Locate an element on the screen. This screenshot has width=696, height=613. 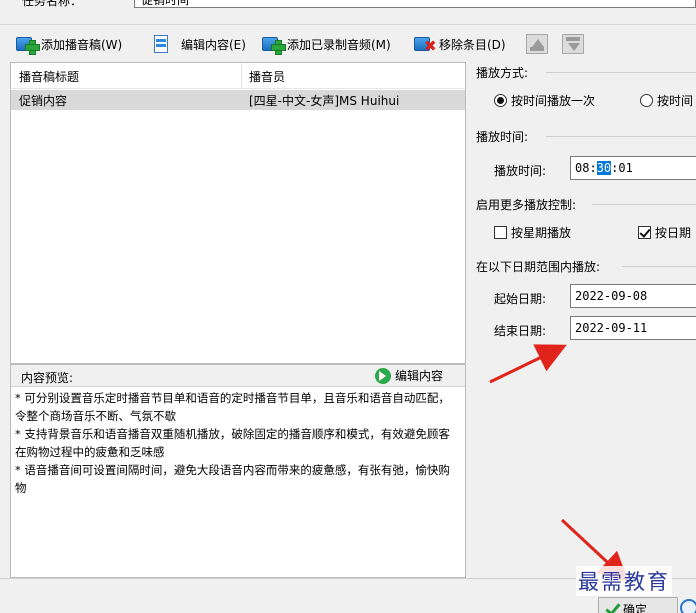
row-title: 促销内容 is located at coordinates (43, 101).